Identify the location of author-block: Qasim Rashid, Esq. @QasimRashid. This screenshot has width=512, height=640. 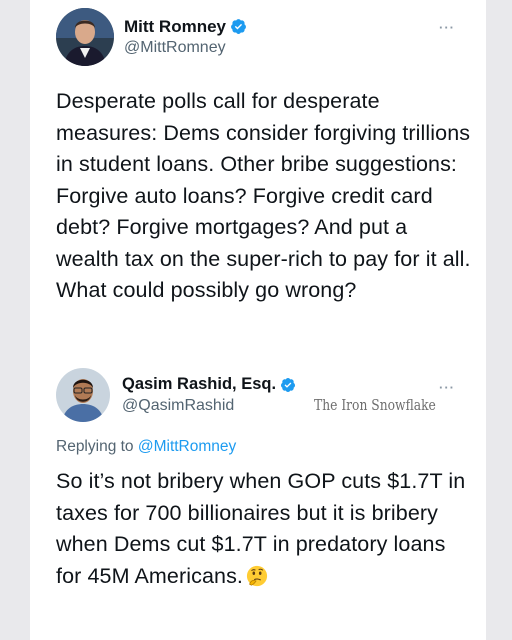
(209, 395).